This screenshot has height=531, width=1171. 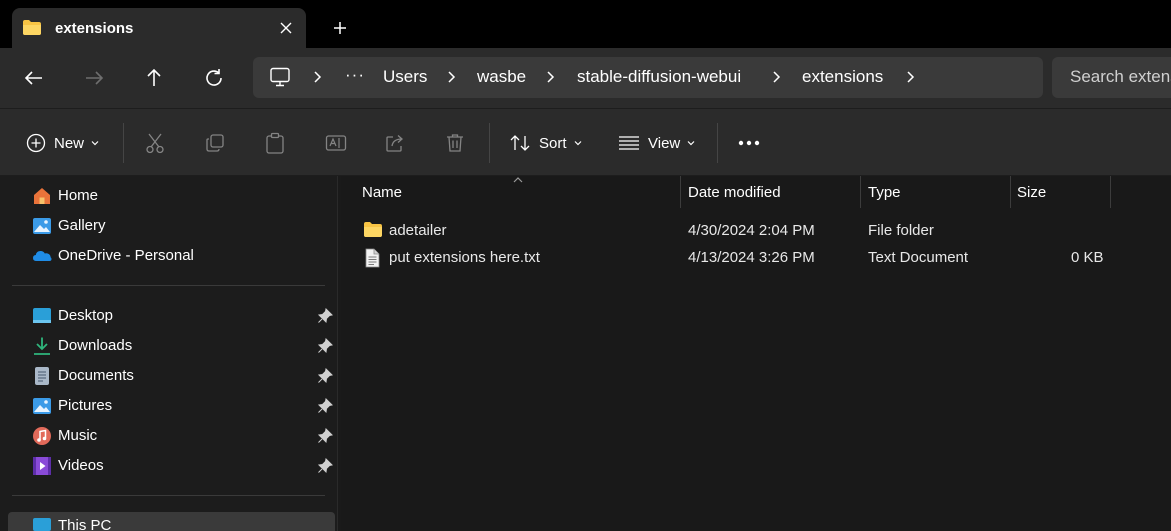 What do you see at coordinates (42, 376) in the screenshot?
I see `document-icon` at bounding box center [42, 376].